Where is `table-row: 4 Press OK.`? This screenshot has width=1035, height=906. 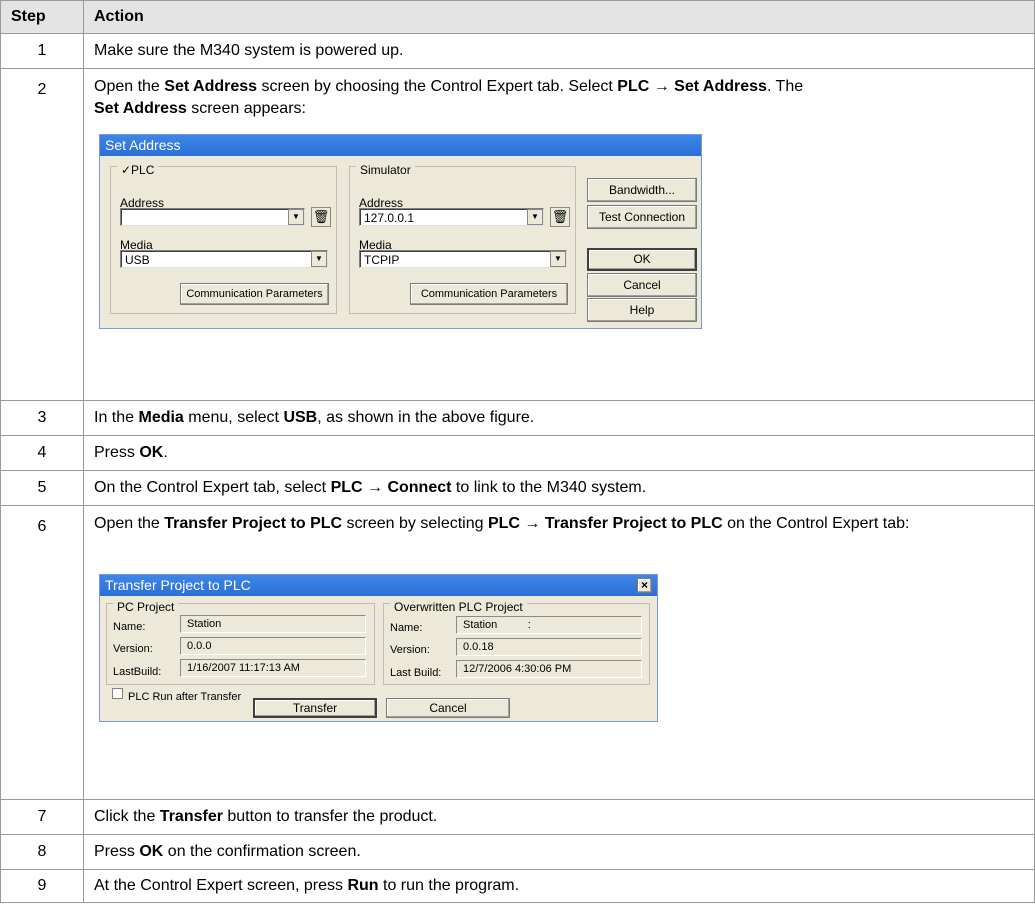
table-row: 4 Press OK. is located at coordinates (517, 453).